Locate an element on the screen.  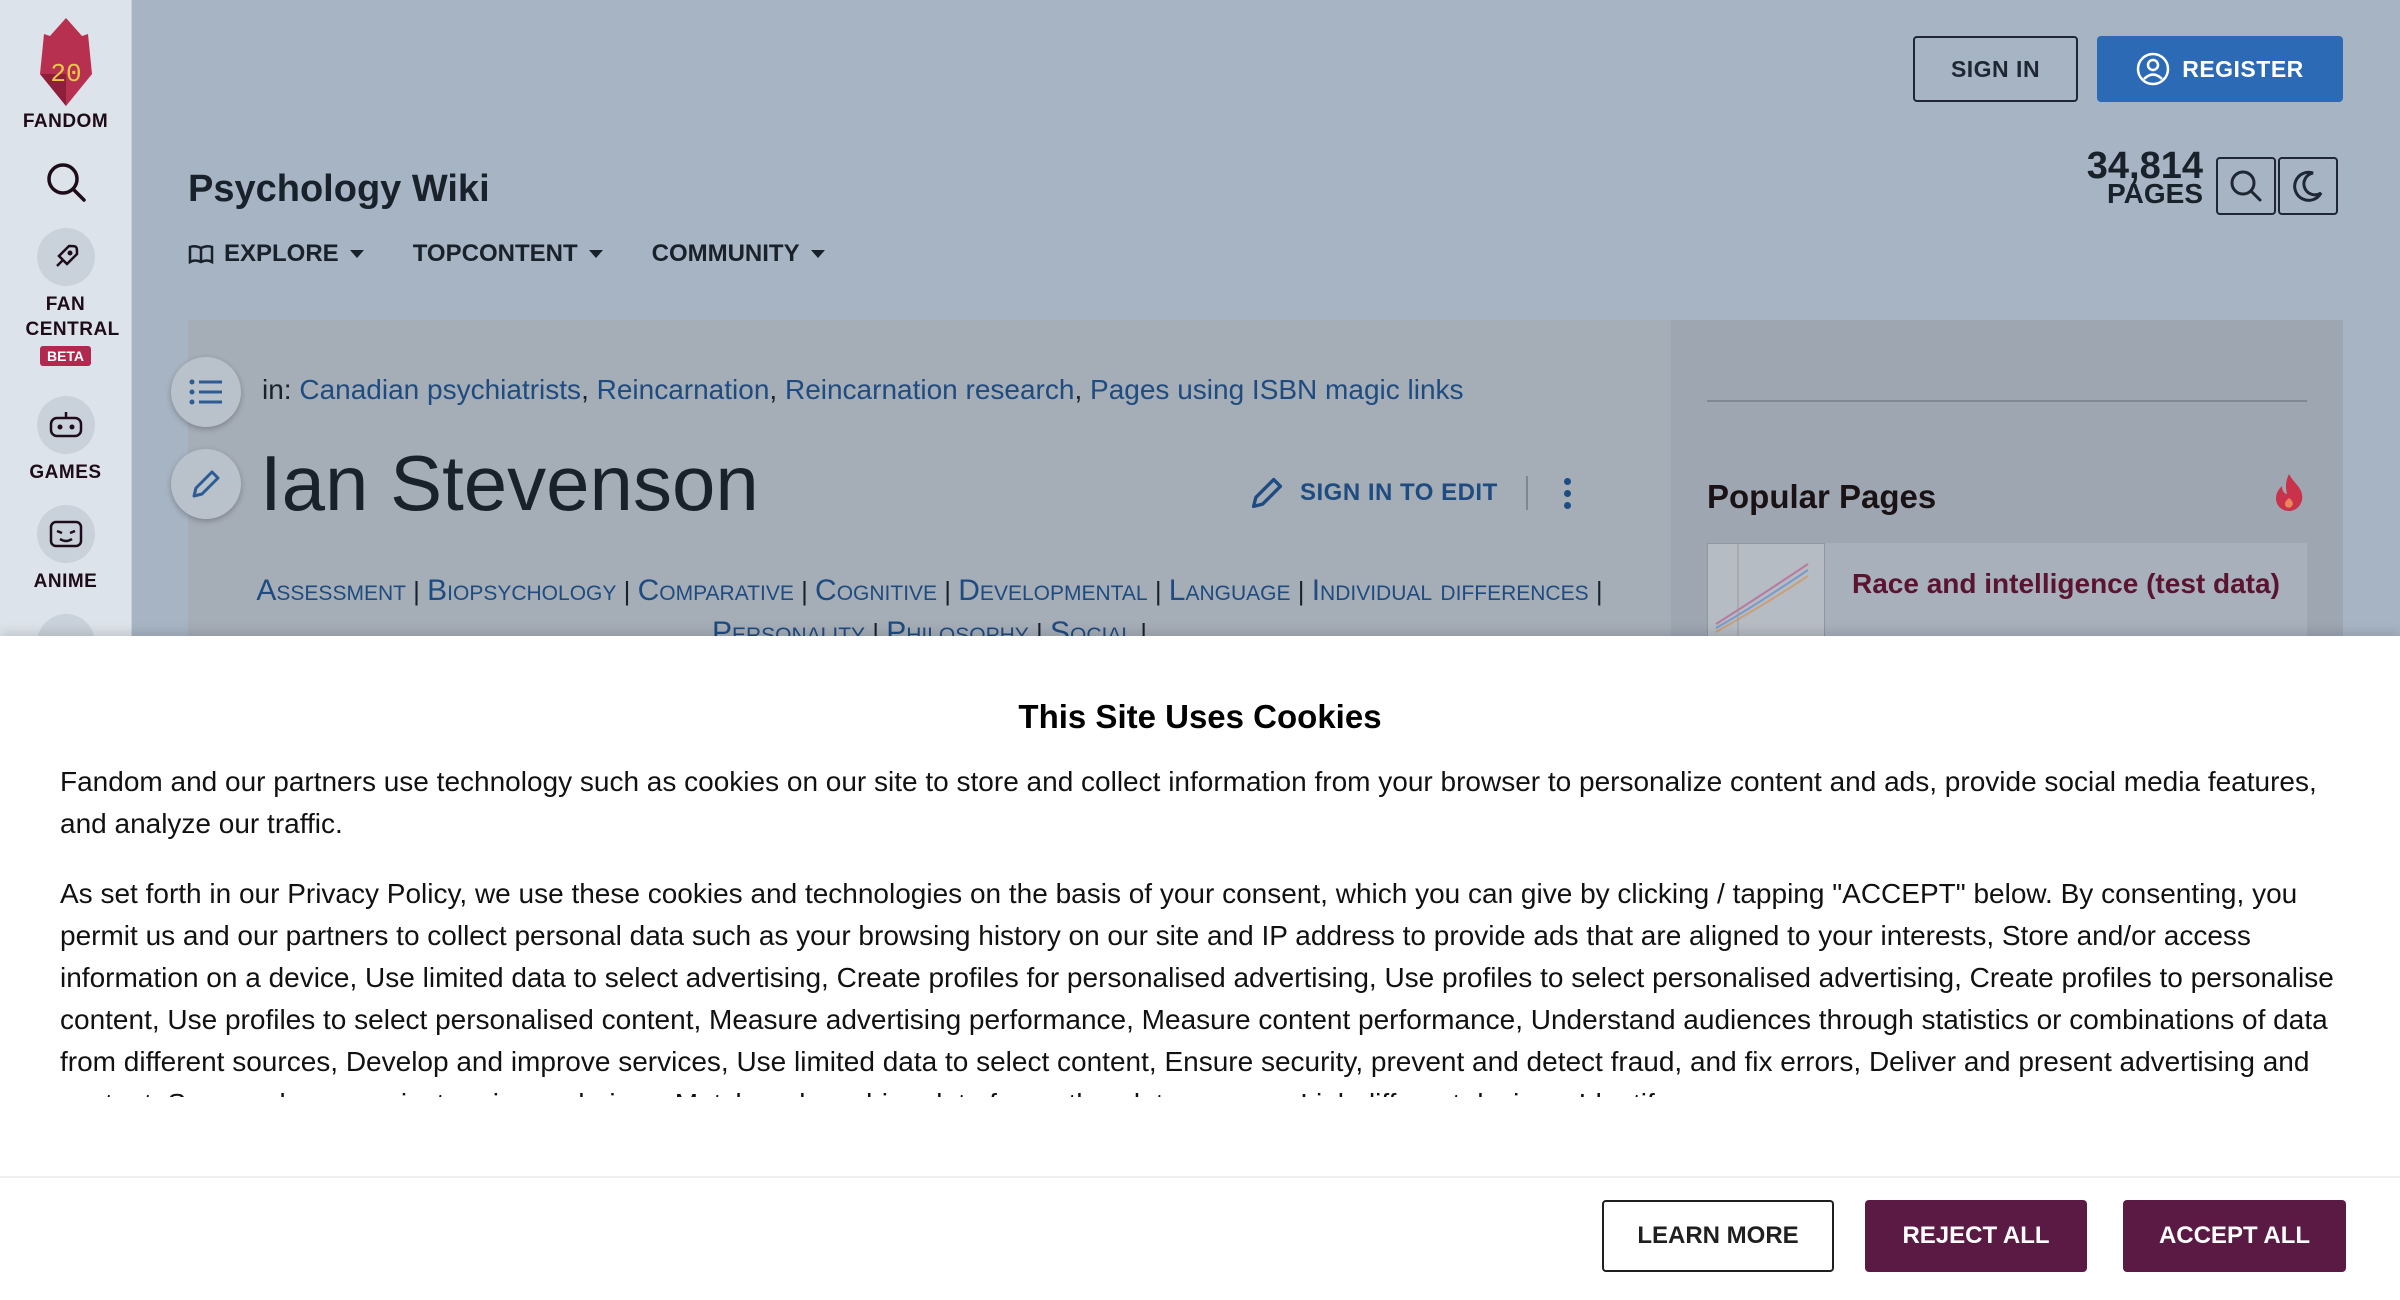
fandom-logo: 20 FANDOM is located at coordinates (65, 74).